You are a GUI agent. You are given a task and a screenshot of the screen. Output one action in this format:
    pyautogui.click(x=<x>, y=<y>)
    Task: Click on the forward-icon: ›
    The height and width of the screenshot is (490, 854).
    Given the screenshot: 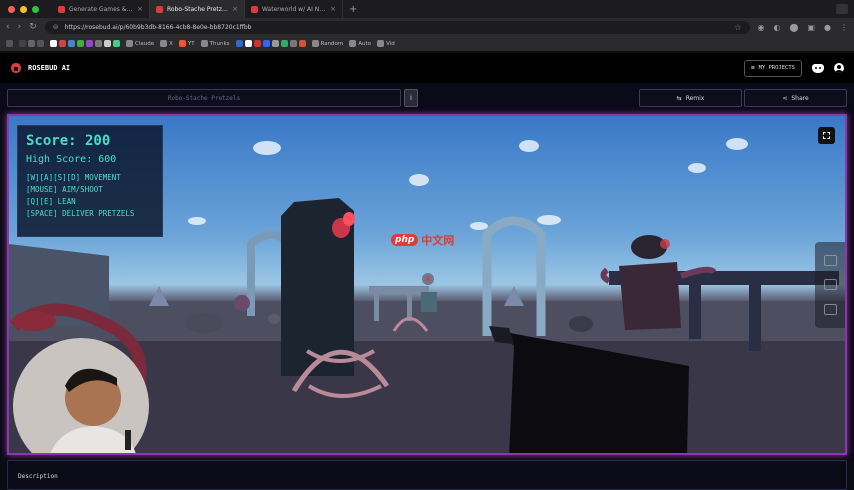 What is the action you would take?
    pyautogui.click(x=20, y=27)
    